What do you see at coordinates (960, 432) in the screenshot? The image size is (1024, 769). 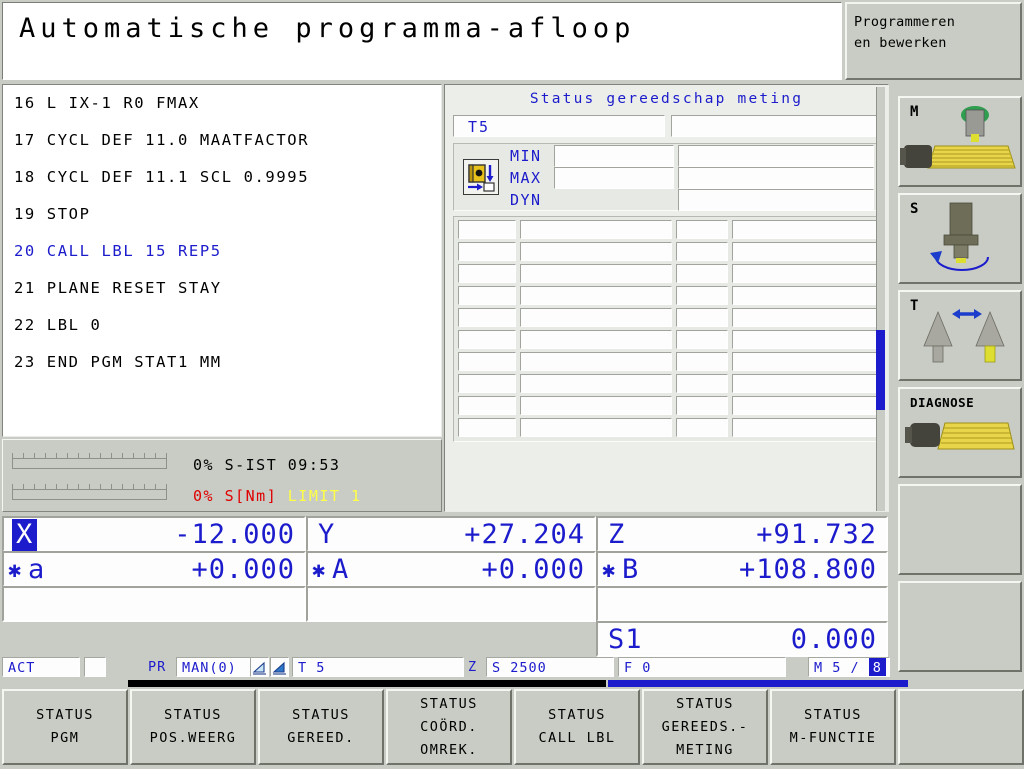 I see `vkey-diagnose: DIAGNOSE` at bounding box center [960, 432].